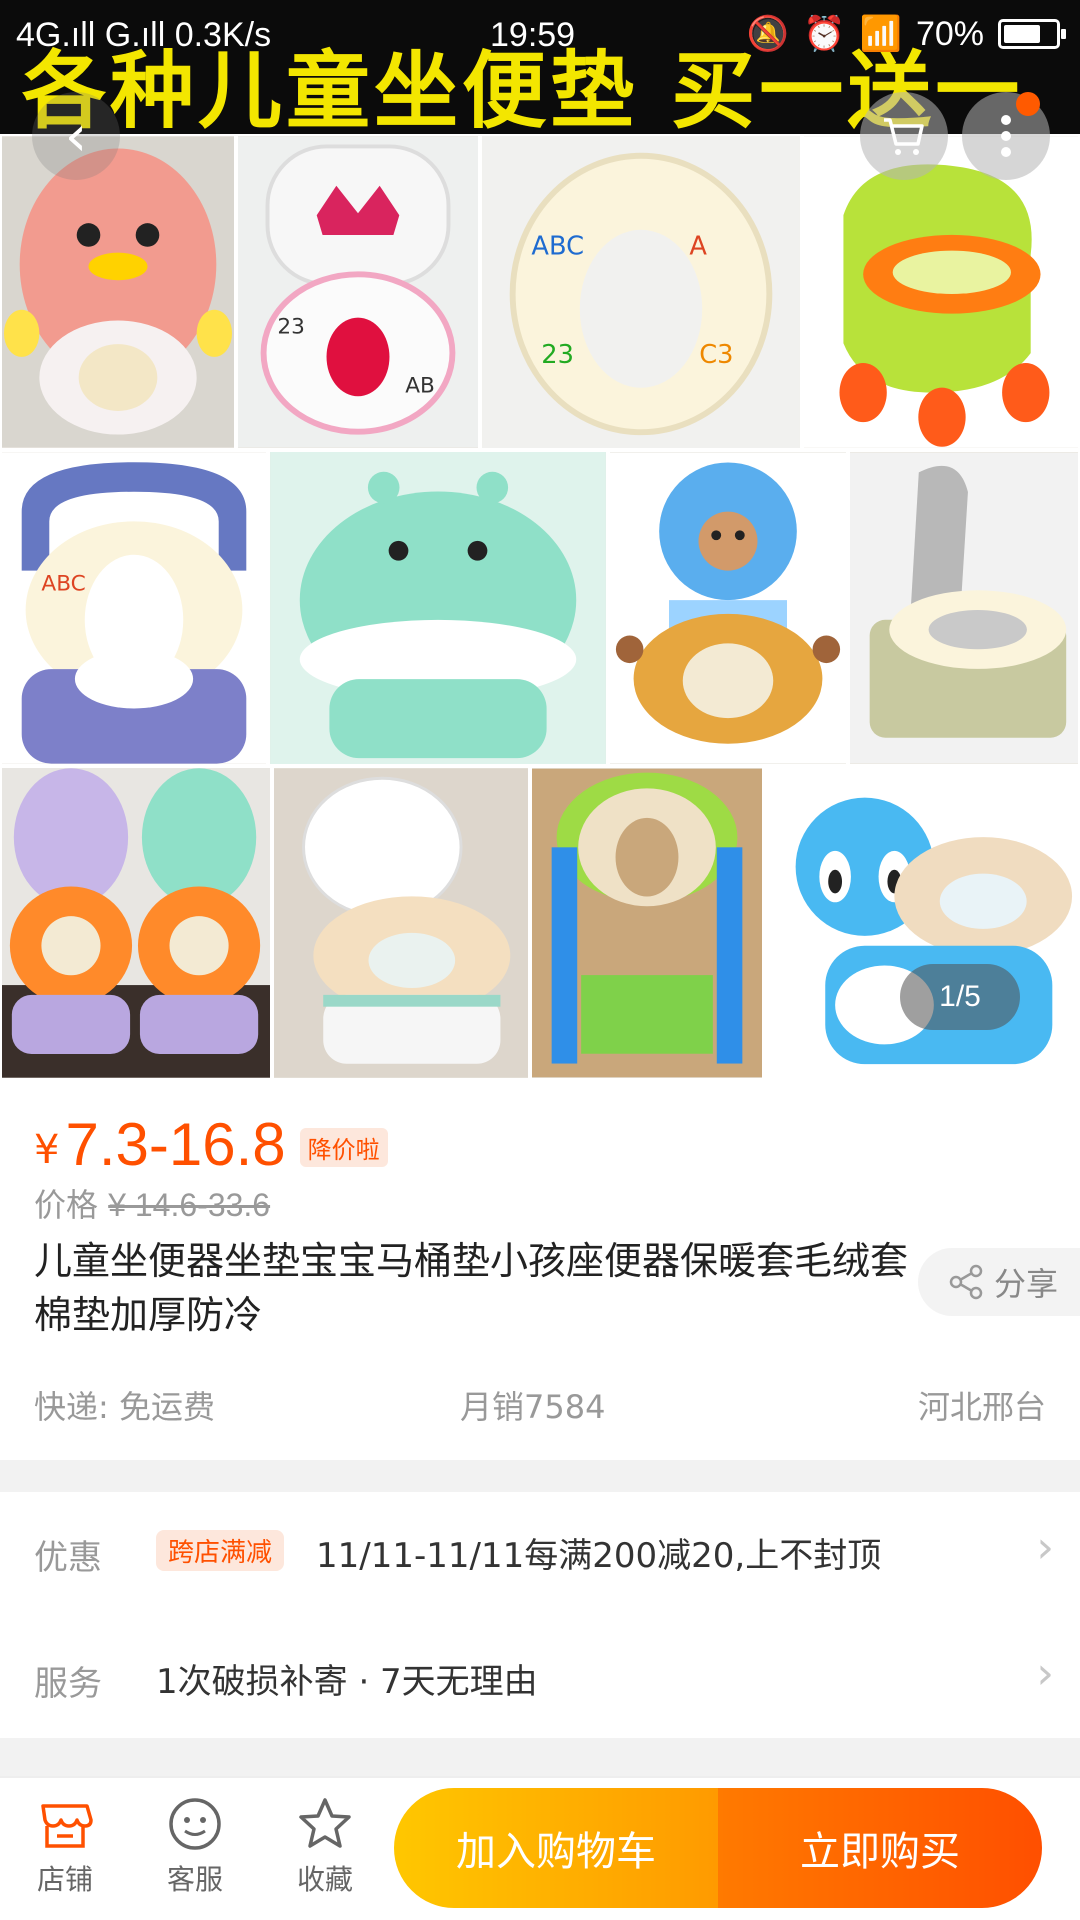 The height and width of the screenshot is (1920, 1080). I want to click on gallery-image: ABC, so click(134, 608).